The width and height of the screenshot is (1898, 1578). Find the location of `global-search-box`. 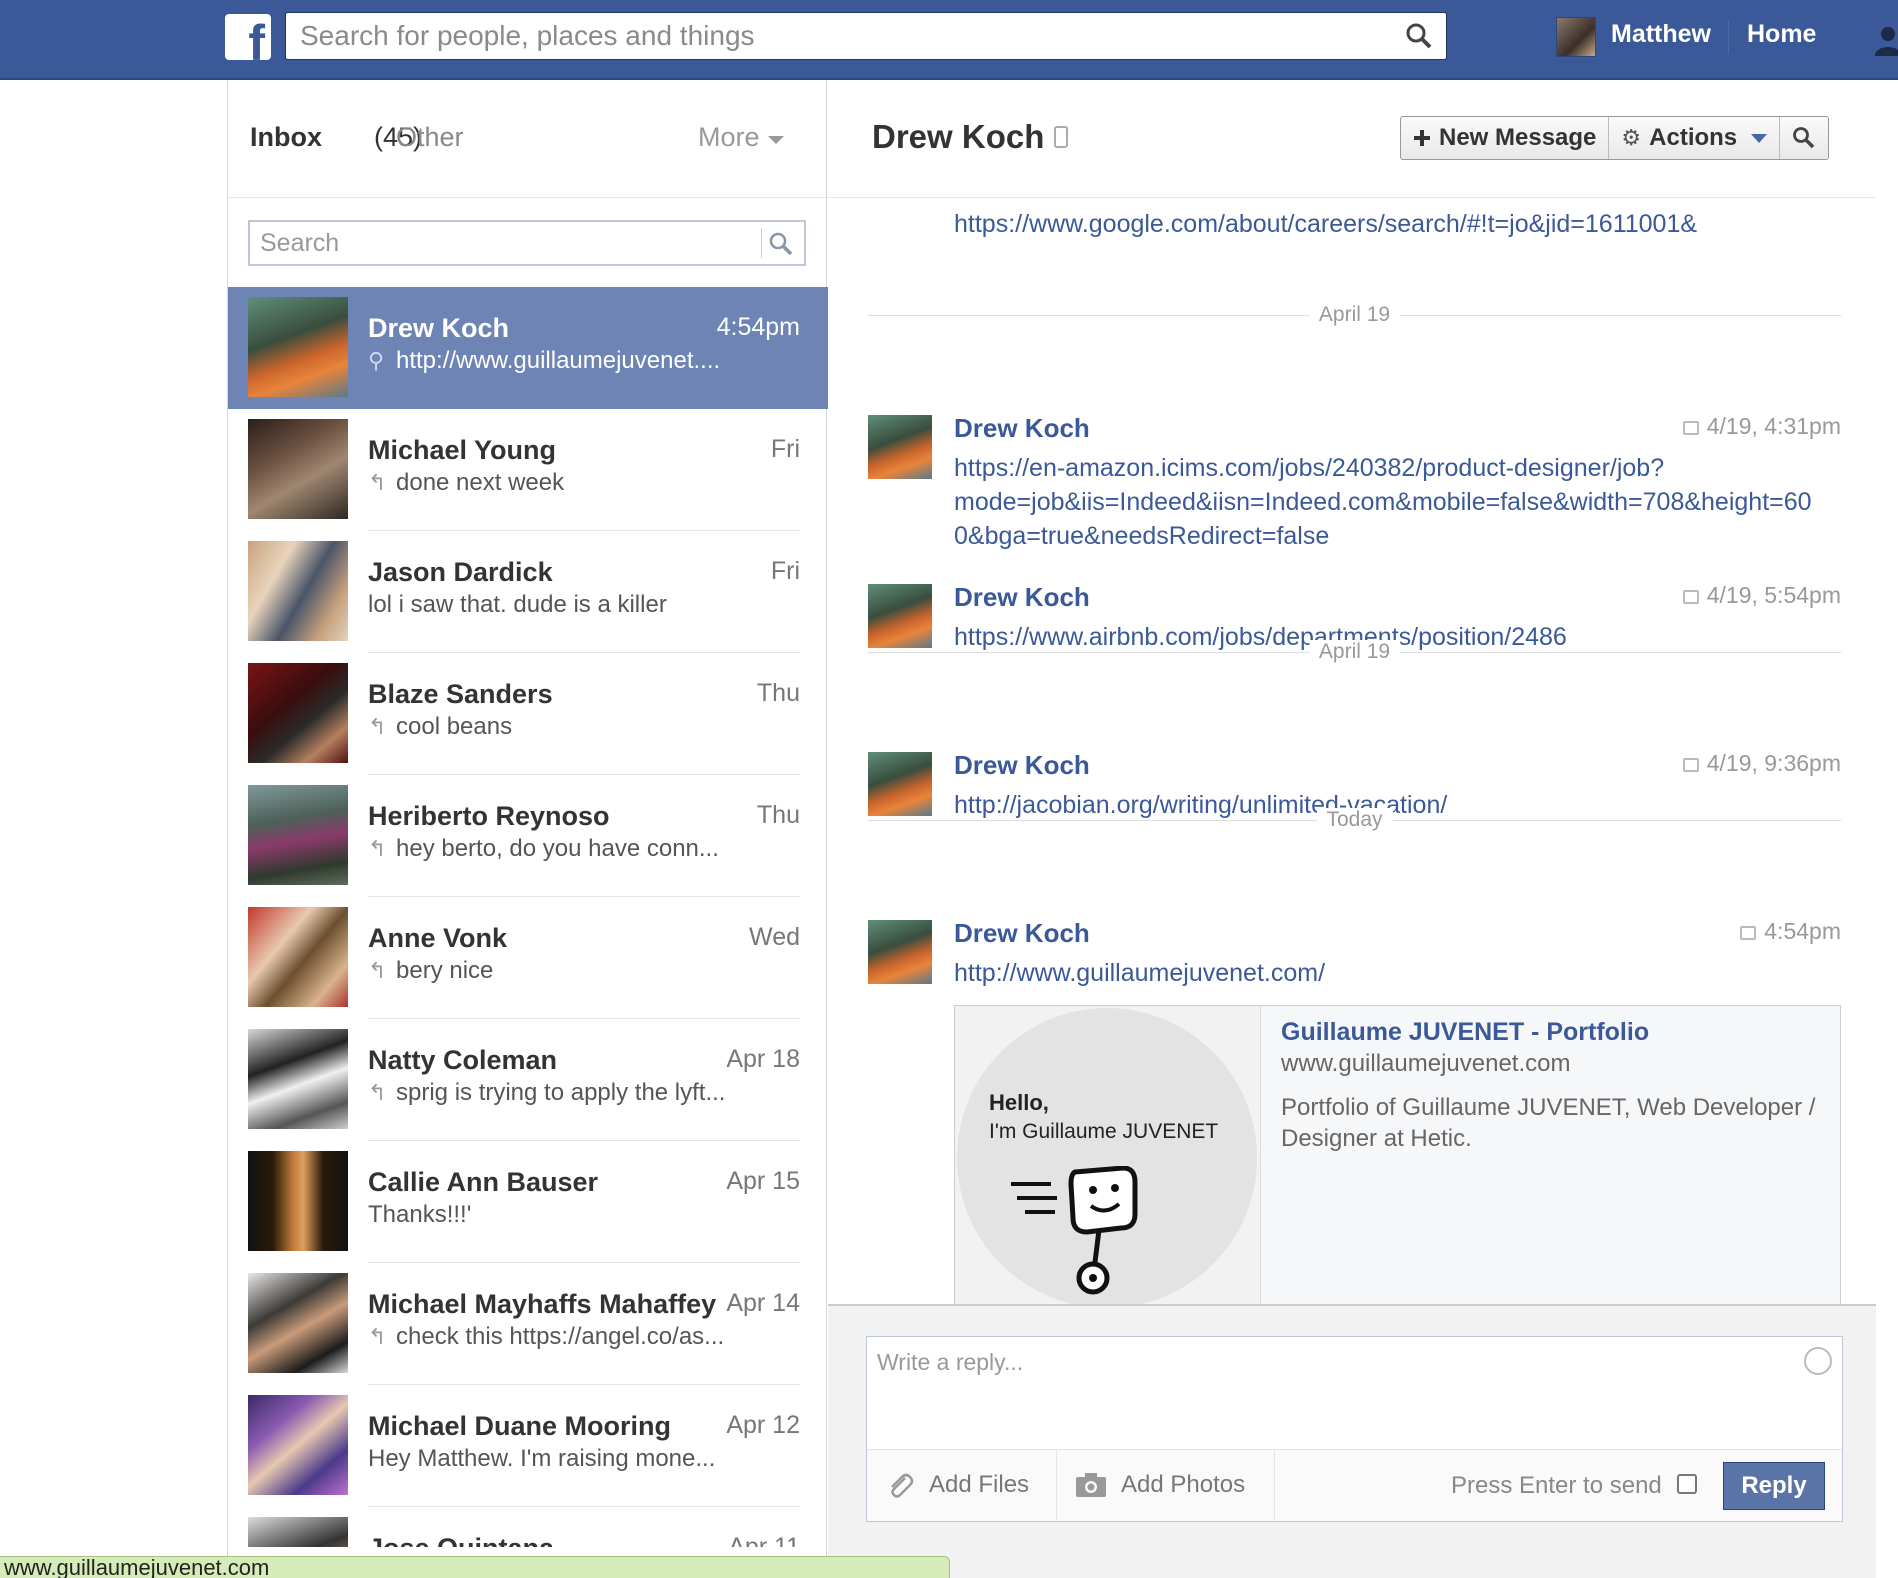

global-search-box is located at coordinates (866, 36).